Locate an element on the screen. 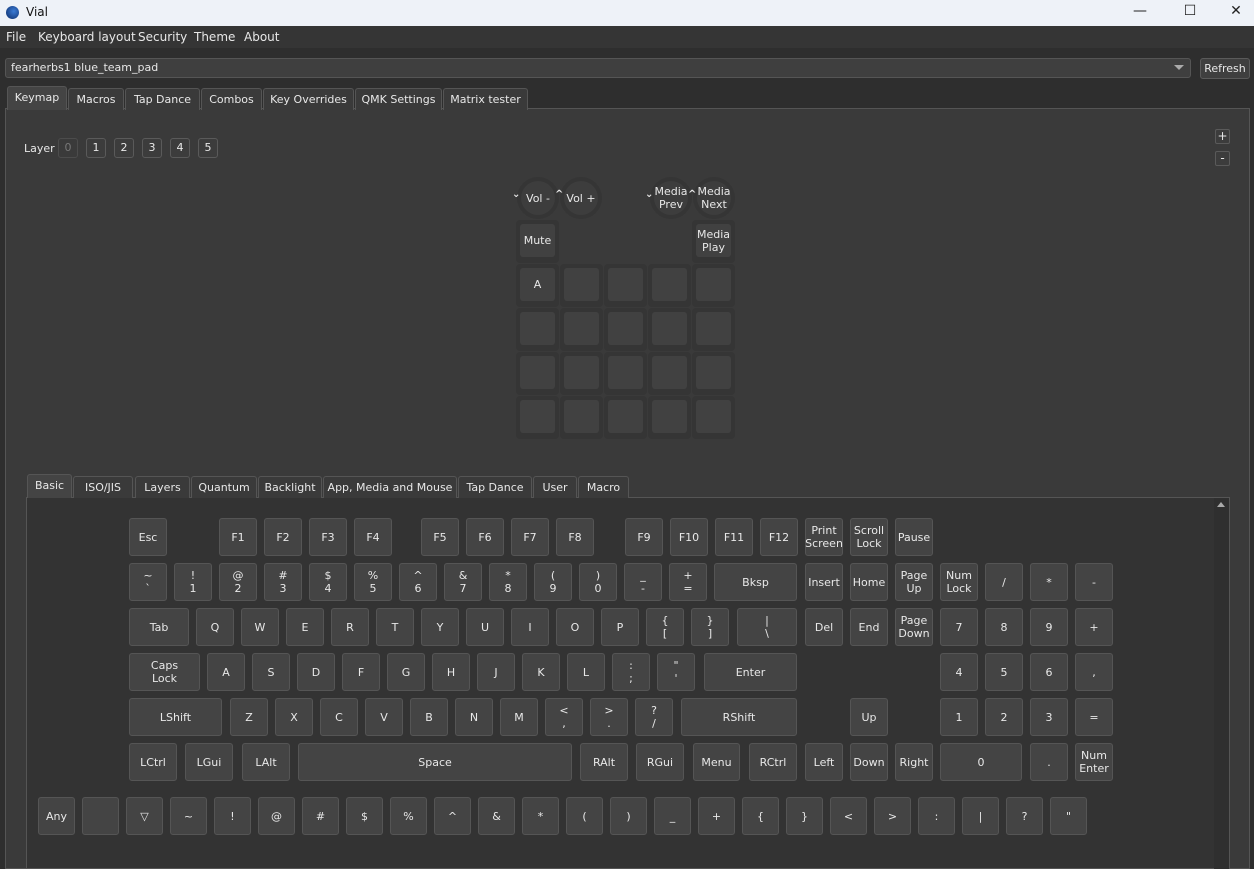  keycode-button: : ; is located at coordinates (631, 672).